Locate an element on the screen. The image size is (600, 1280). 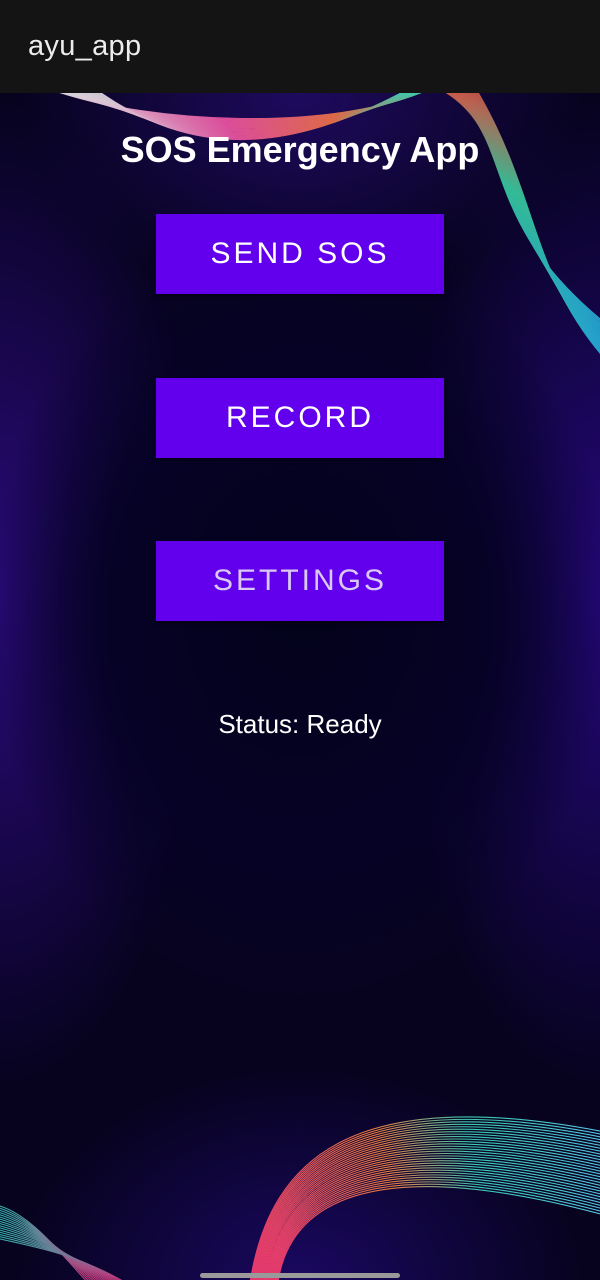
settings-button: SETTINGS is located at coordinates (300, 581).